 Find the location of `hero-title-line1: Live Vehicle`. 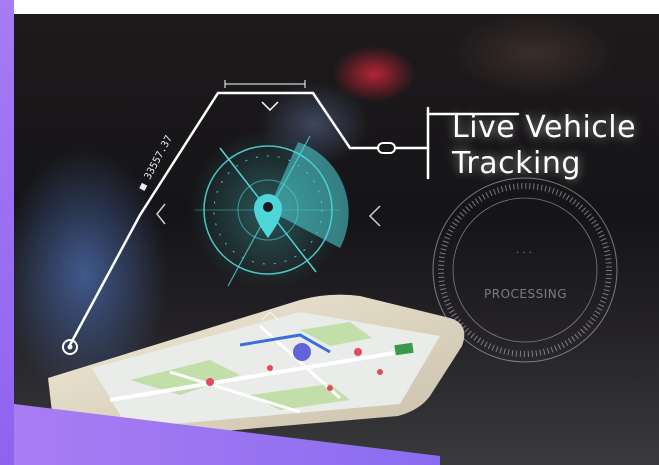

hero-title-line1: Live Vehicle is located at coordinates (544, 127).